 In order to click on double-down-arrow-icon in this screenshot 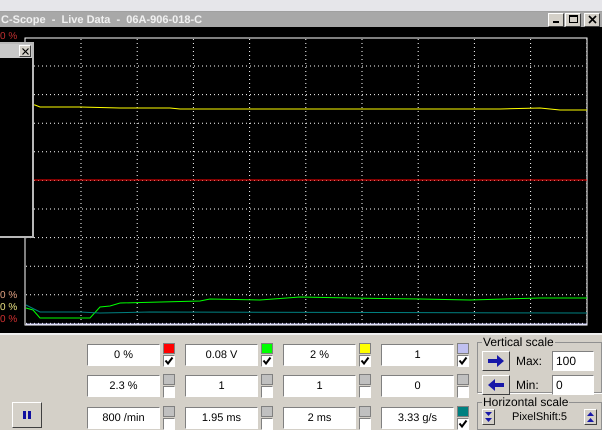, I will do `click(488, 417)`.